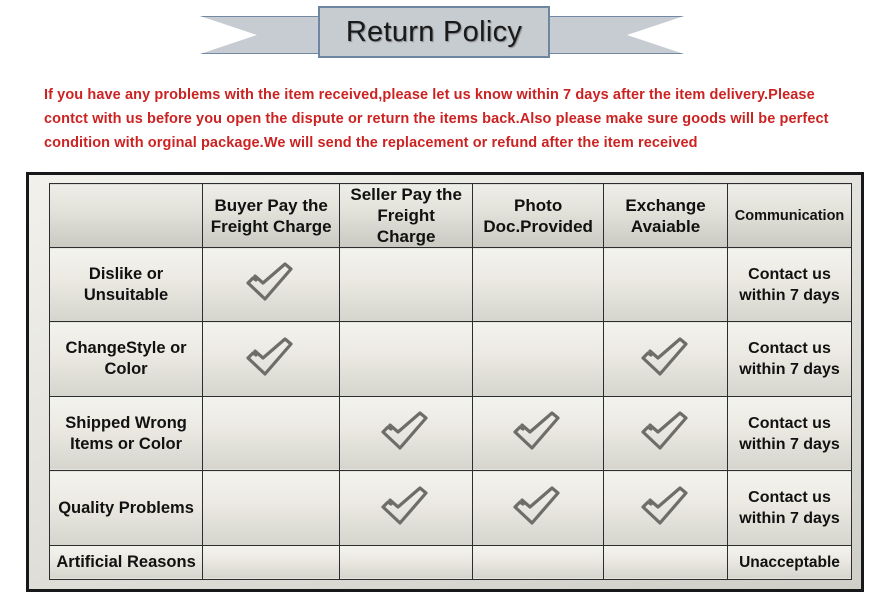  Describe the element at coordinates (609, 35) in the screenshot. I see `ribbon-tail-right-icon` at that location.